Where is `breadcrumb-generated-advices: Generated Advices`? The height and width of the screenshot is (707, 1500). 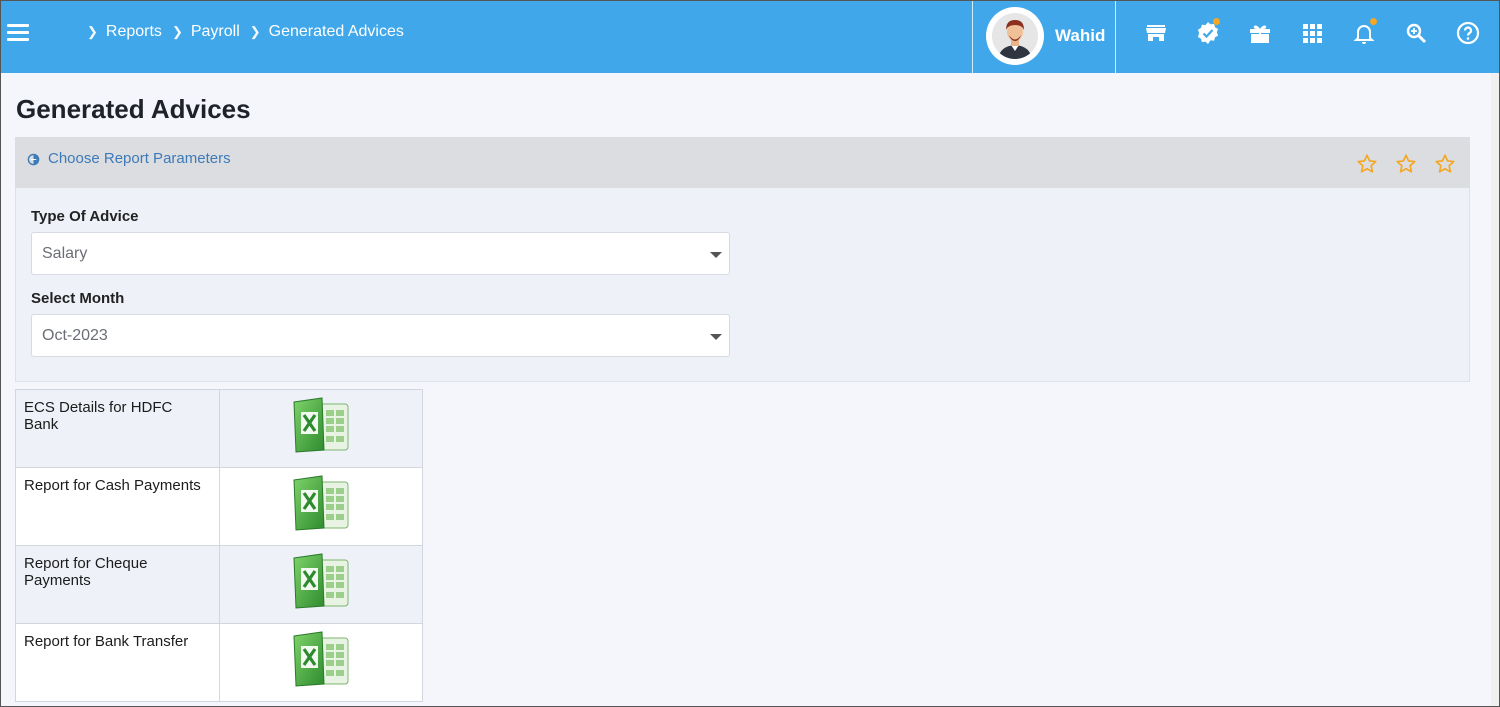
breadcrumb-generated-advices: Generated Advices is located at coordinates (336, 31).